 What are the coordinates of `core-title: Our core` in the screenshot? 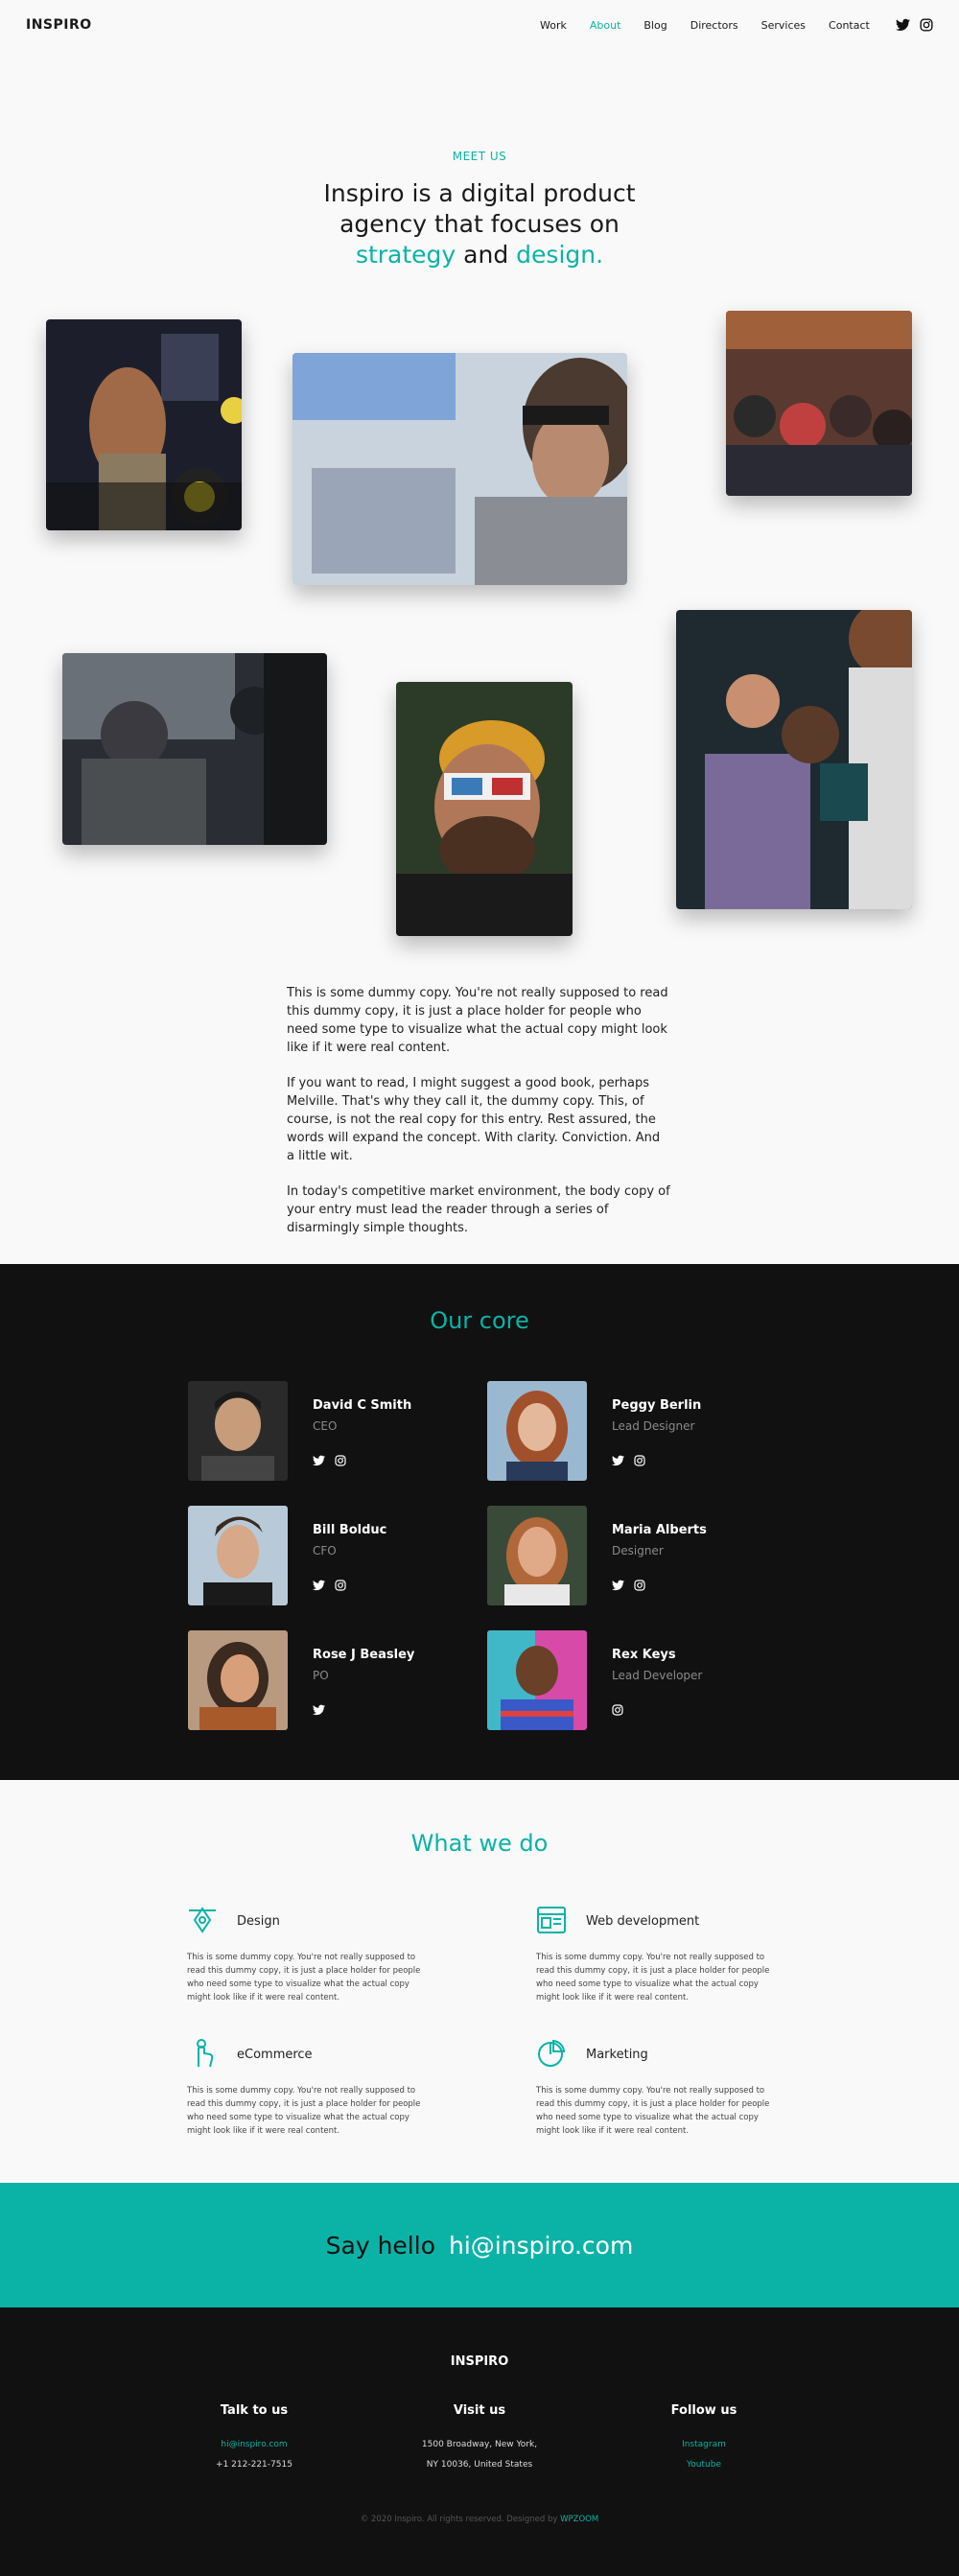 It's located at (479, 1320).